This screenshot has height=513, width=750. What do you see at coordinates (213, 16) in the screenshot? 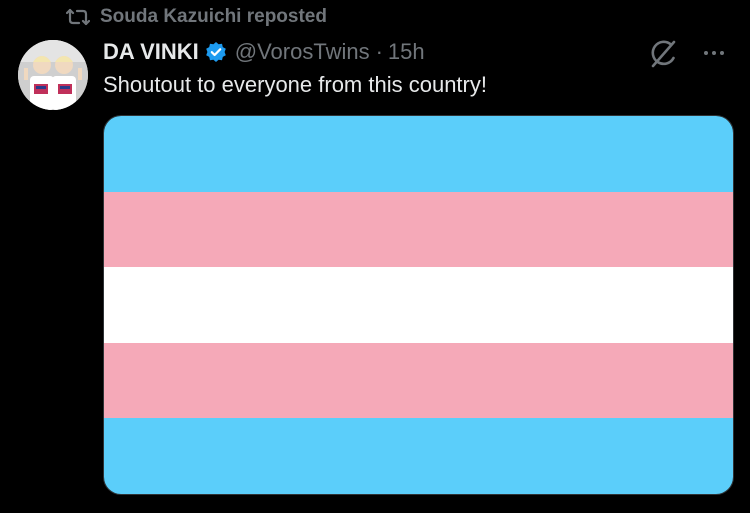
I see `repost-label: Souda Kazuichi reposted` at bounding box center [213, 16].